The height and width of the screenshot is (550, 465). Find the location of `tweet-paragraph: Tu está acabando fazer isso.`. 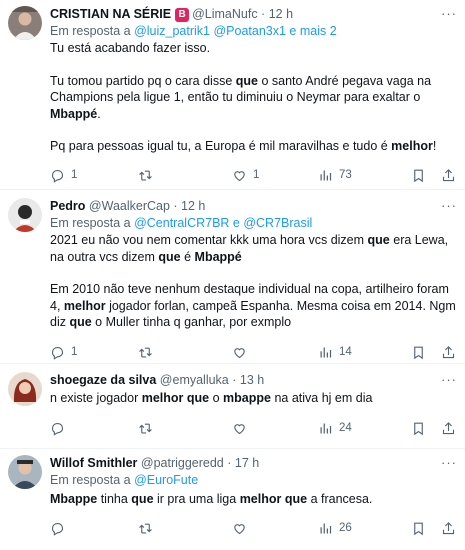

tweet-paragraph: Tu está acabando fazer isso. is located at coordinates (130, 48).